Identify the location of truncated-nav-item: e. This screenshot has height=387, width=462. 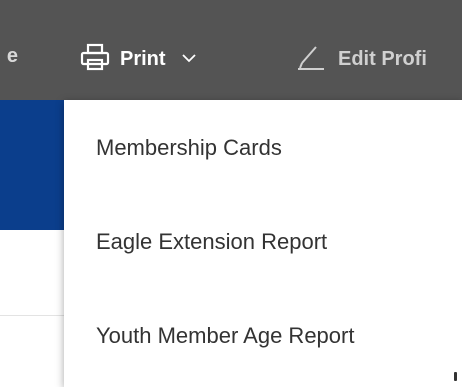
(10, 56).